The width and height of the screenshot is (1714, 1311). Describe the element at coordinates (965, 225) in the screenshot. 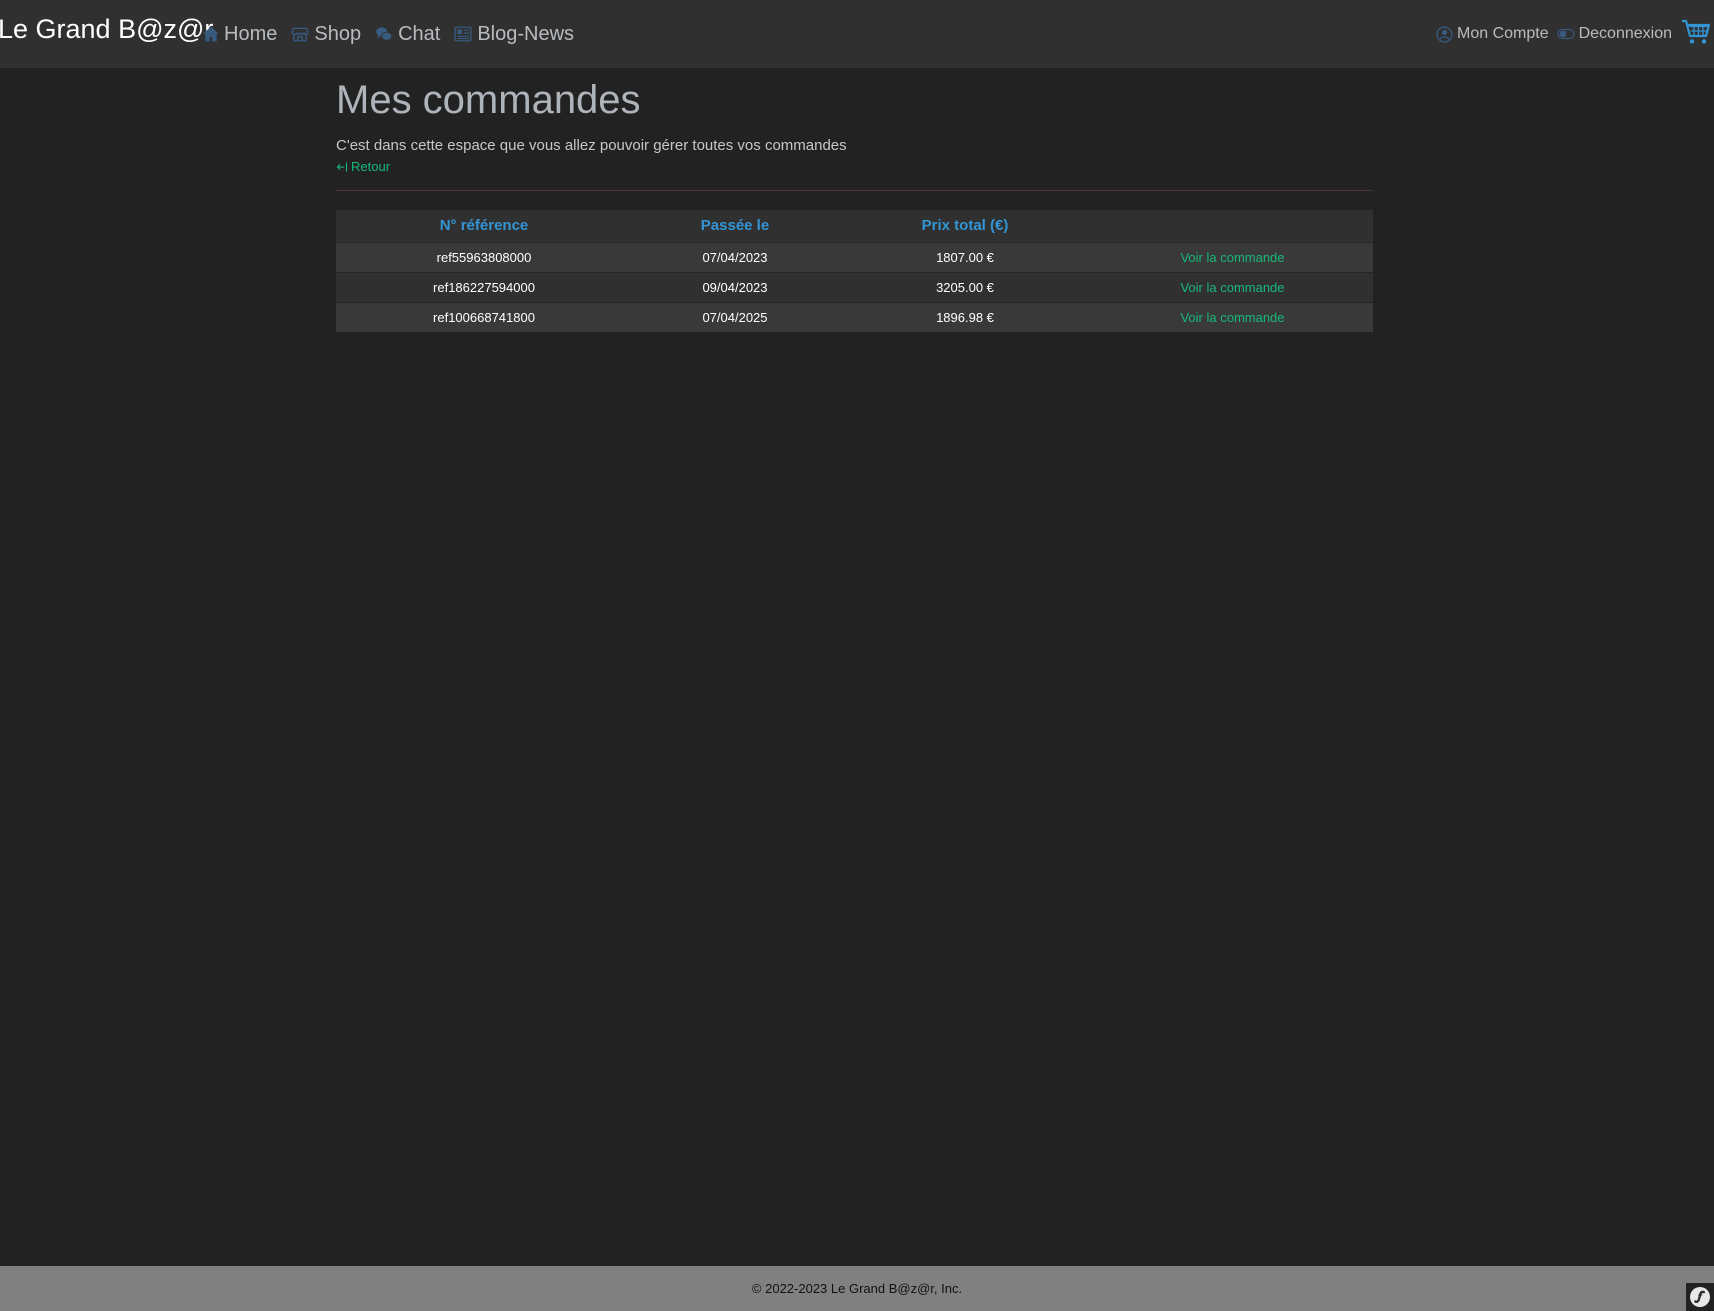

I see `column-header-total: Prix total (€)` at that location.